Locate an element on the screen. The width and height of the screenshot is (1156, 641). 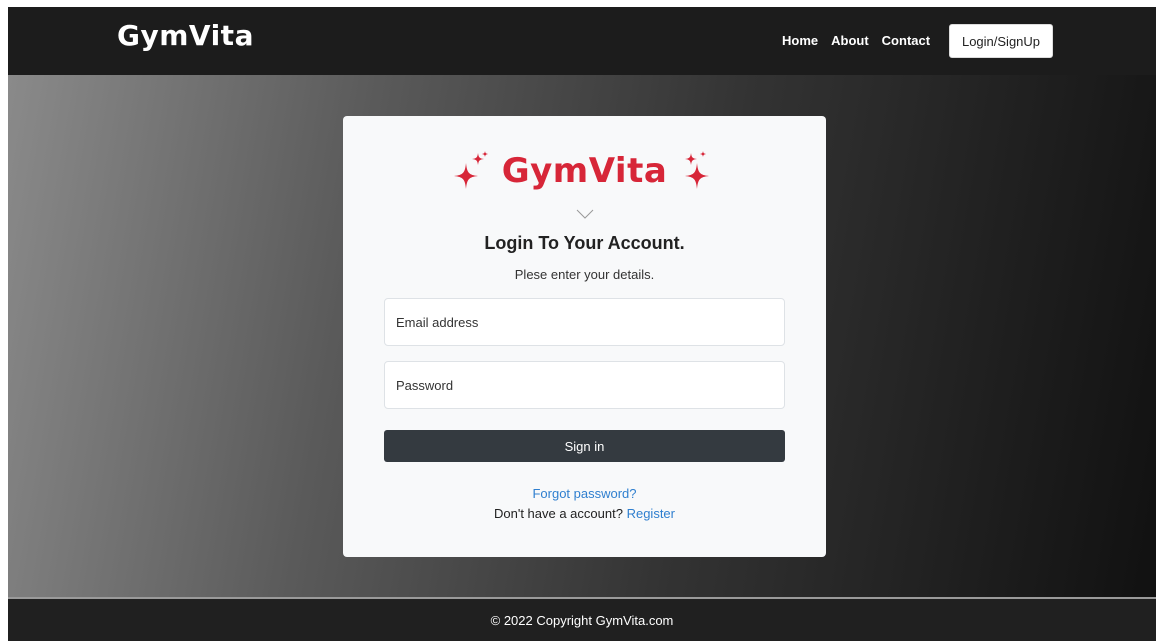
forgot-password-link: Forgot password? is located at coordinates (584, 493).